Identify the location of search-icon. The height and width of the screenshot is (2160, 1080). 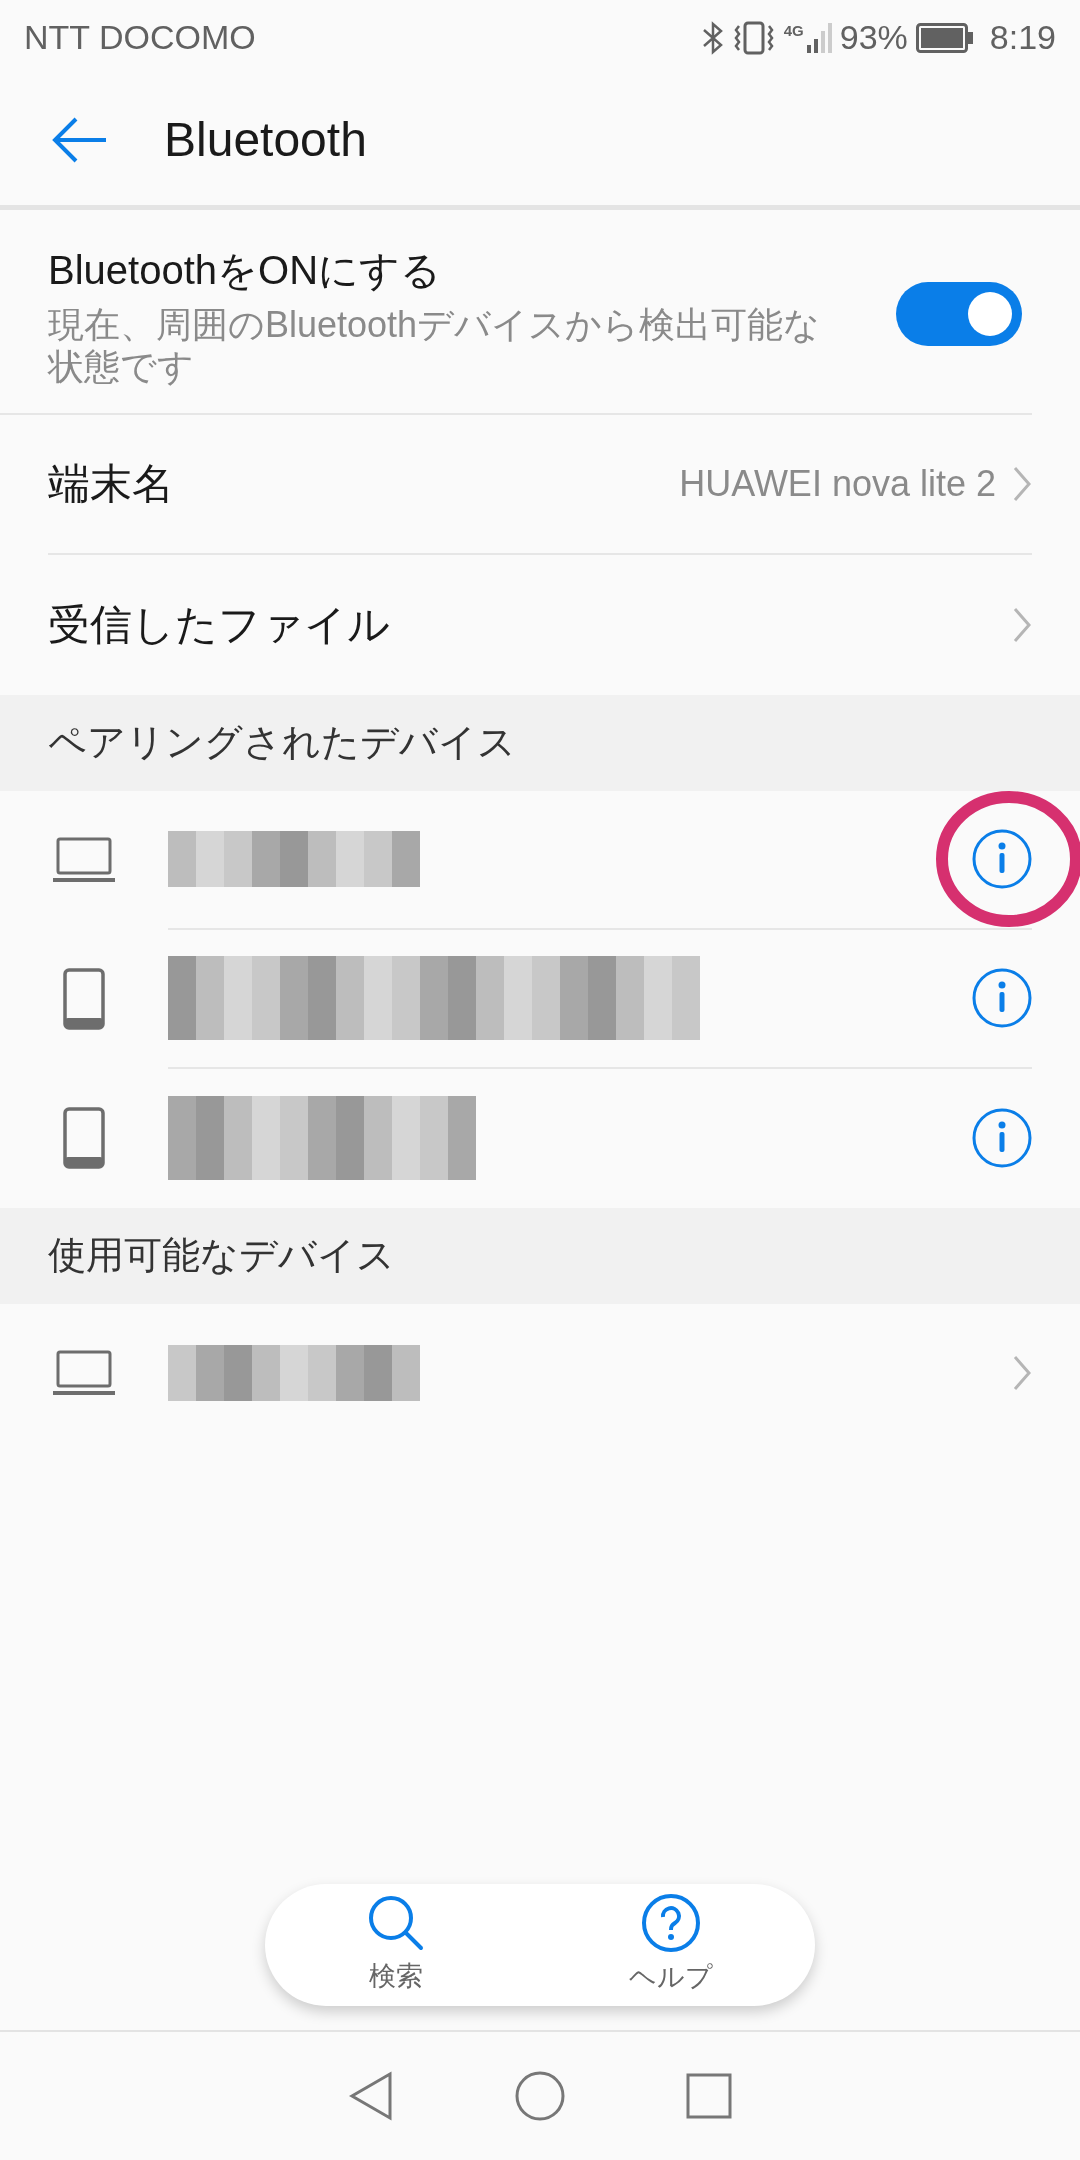
(396, 1922).